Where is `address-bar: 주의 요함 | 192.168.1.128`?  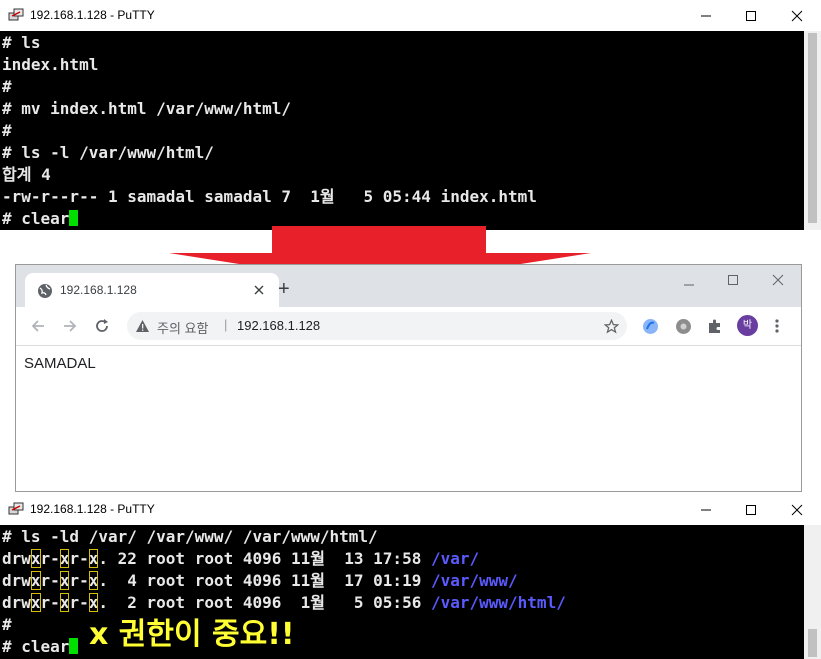 address-bar: 주의 요함 | 192.168.1.128 is located at coordinates (377, 326).